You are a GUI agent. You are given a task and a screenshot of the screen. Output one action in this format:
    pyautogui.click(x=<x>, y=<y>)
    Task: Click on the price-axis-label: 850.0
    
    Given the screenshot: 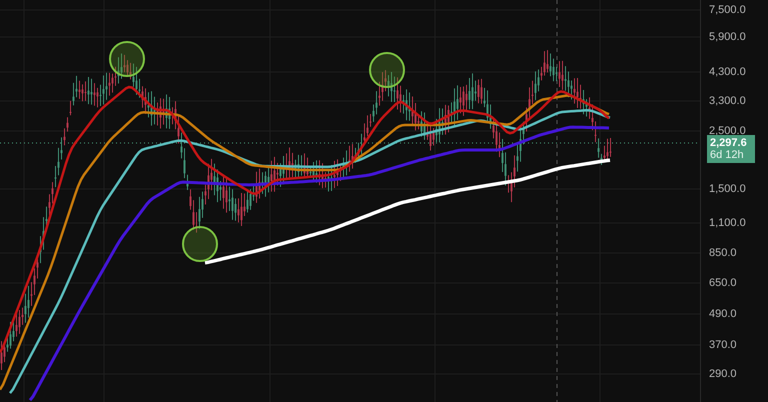 What is the action you would take?
    pyautogui.click(x=723, y=253)
    